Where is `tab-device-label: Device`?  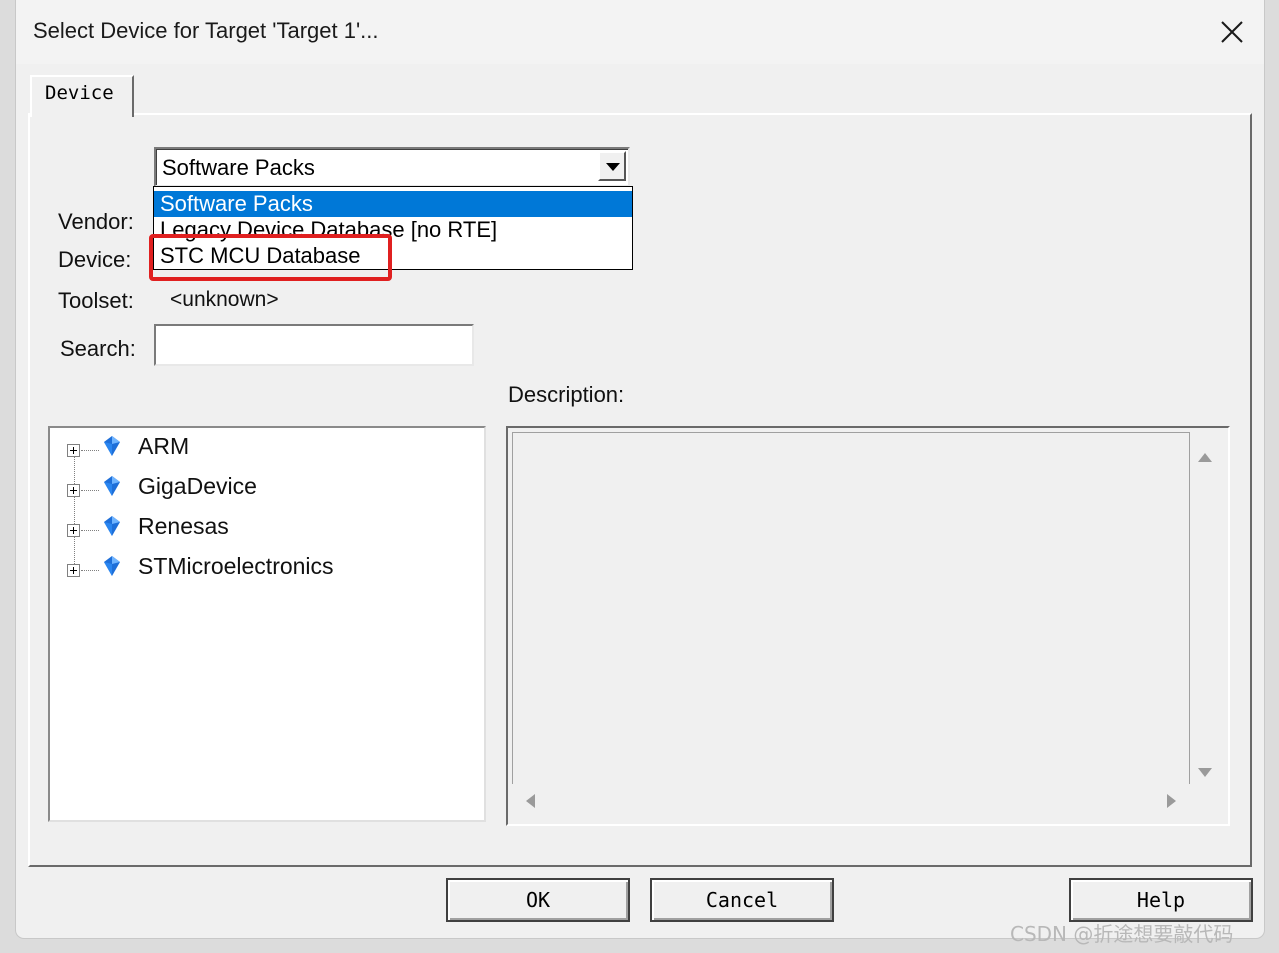 tab-device-label: Device is located at coordinates (79, 93).